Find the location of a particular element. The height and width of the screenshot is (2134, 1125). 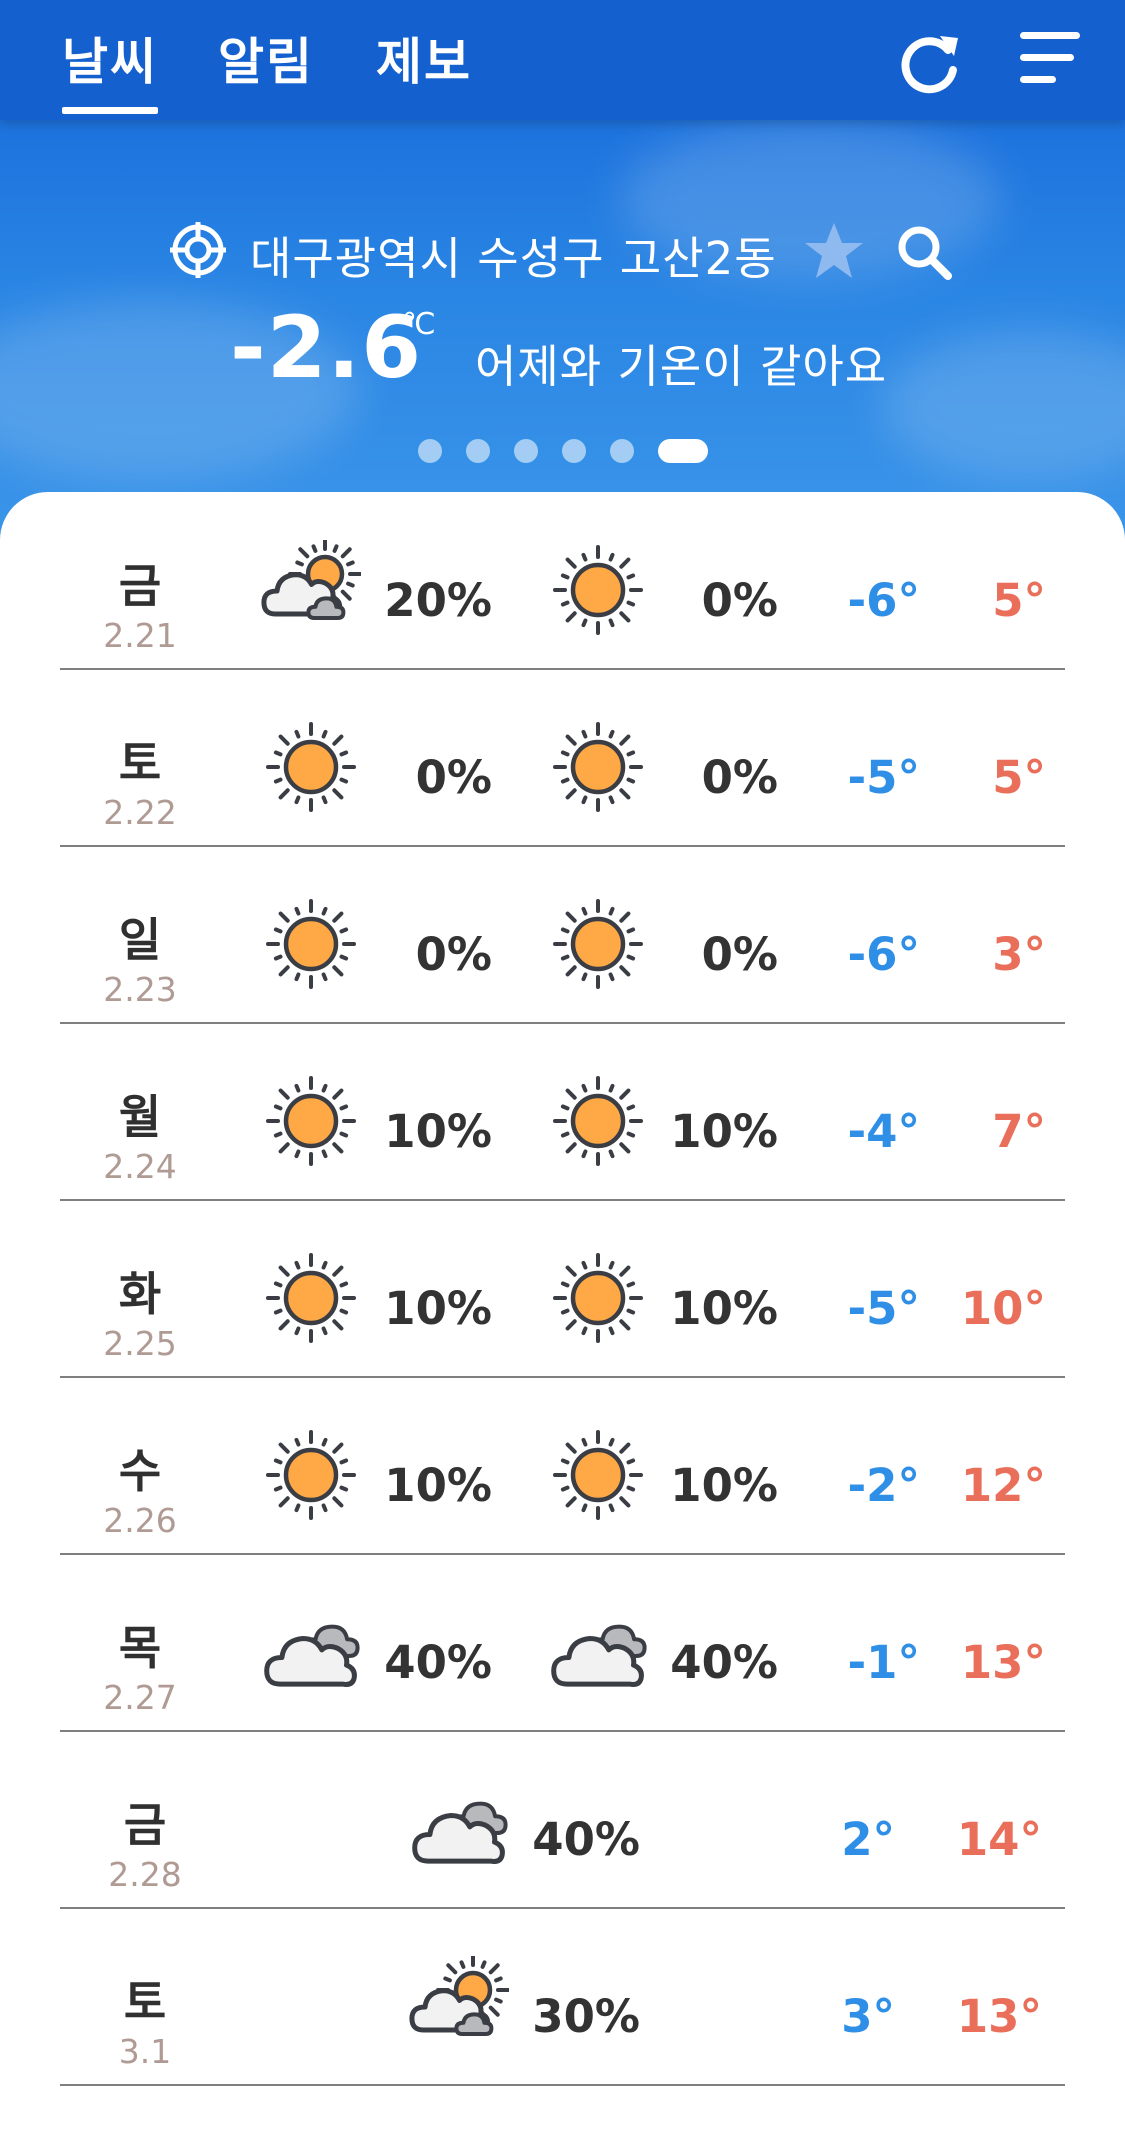

forecast-row: 일 2.23 0% 0% -6° 3° is located at coordinates (562, 935).